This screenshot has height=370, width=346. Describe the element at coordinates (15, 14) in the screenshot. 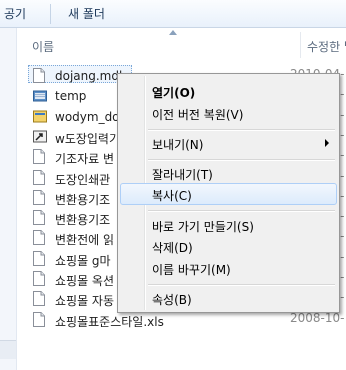

I see `share-button: 공기` at that location.